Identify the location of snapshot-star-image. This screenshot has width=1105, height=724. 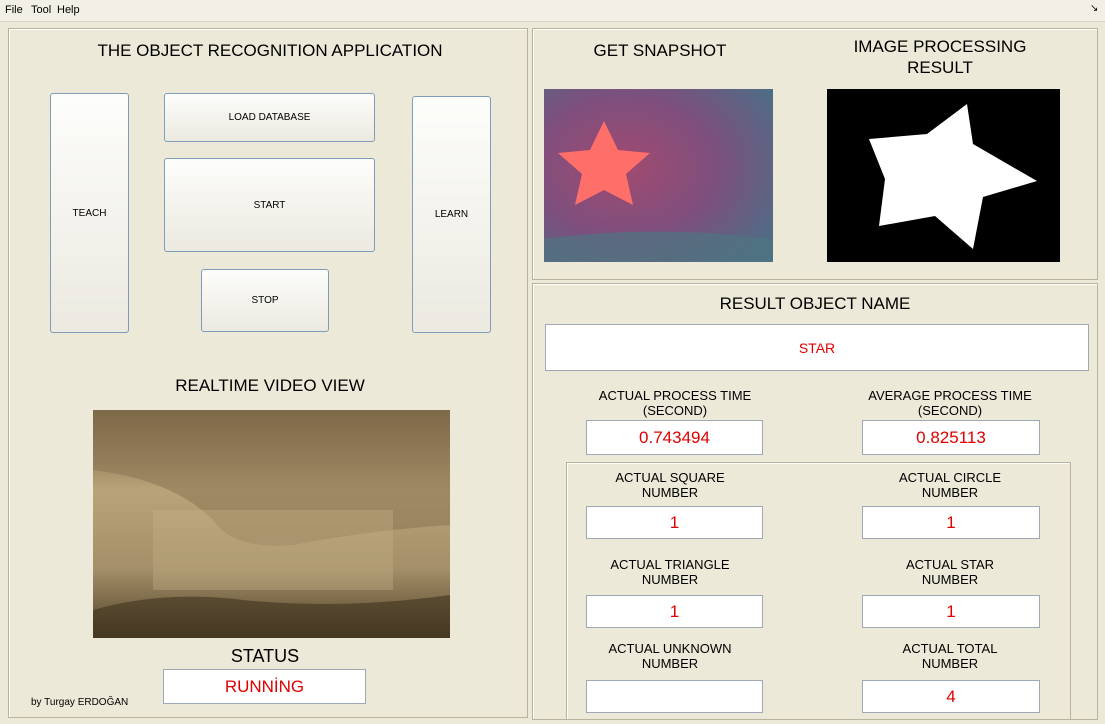
(658, 175).